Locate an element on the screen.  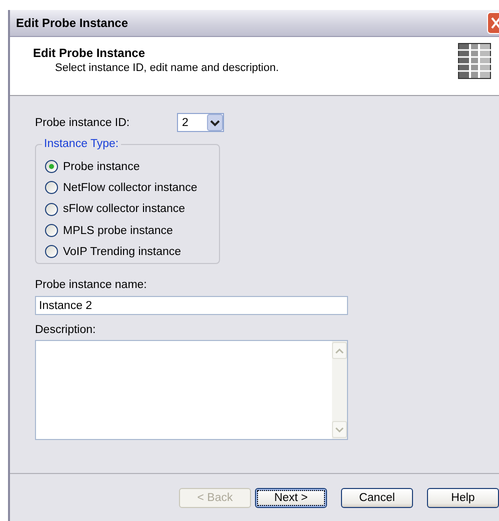
radio-label: VoIP Trending instance is located at coordinates (122, 252).